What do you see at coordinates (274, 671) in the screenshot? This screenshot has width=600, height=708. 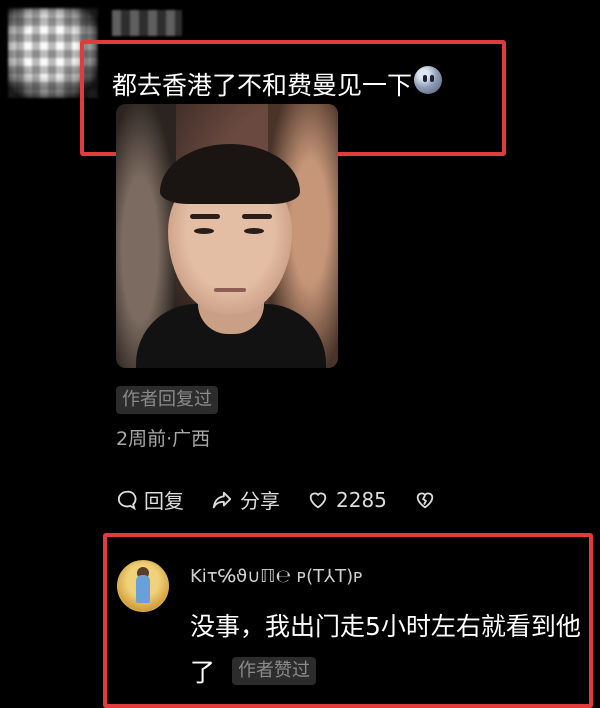 I see `author-liked-badge: 作者赞过` at bounding box center [274, 671].